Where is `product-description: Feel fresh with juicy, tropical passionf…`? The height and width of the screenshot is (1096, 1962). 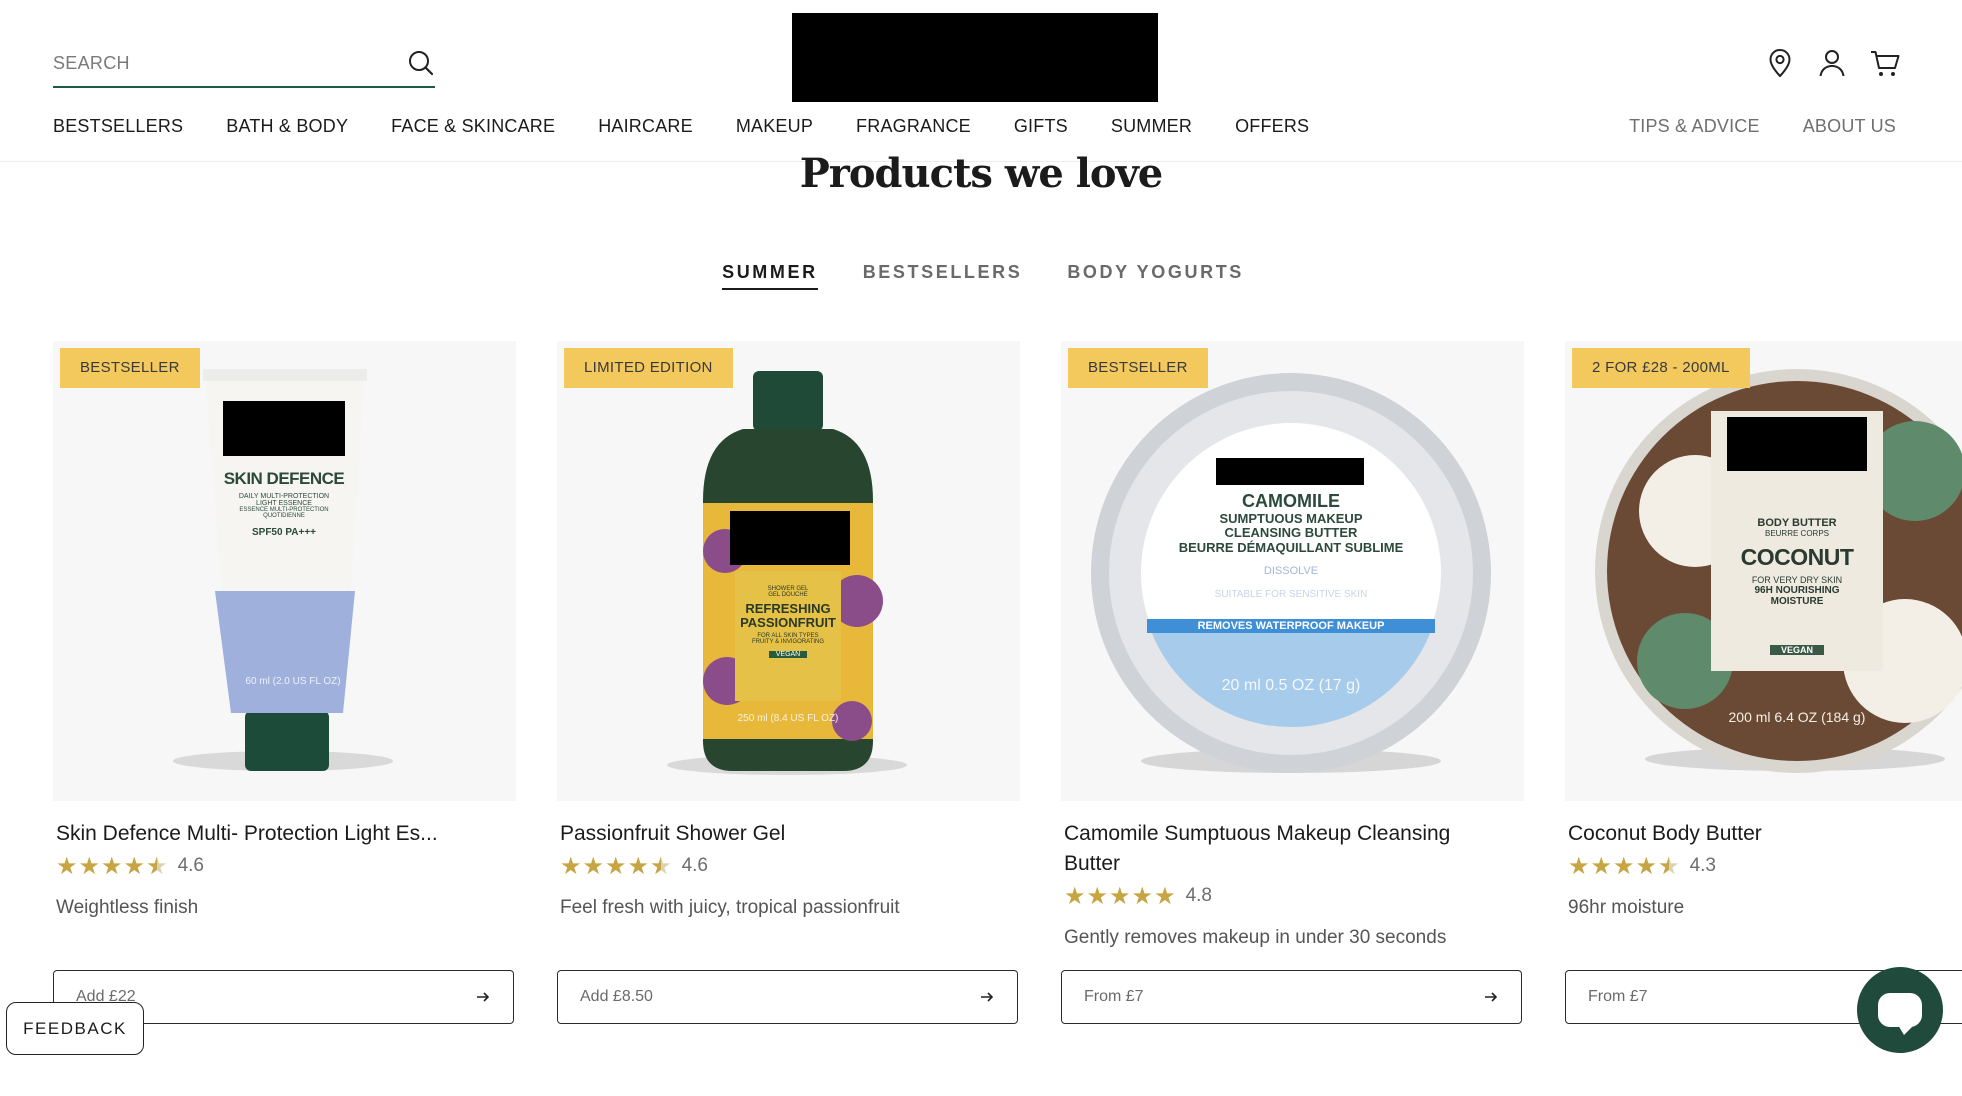
product-description: Feel fresh with juicy, tropical passionf… is located at coordinates (730, 907).